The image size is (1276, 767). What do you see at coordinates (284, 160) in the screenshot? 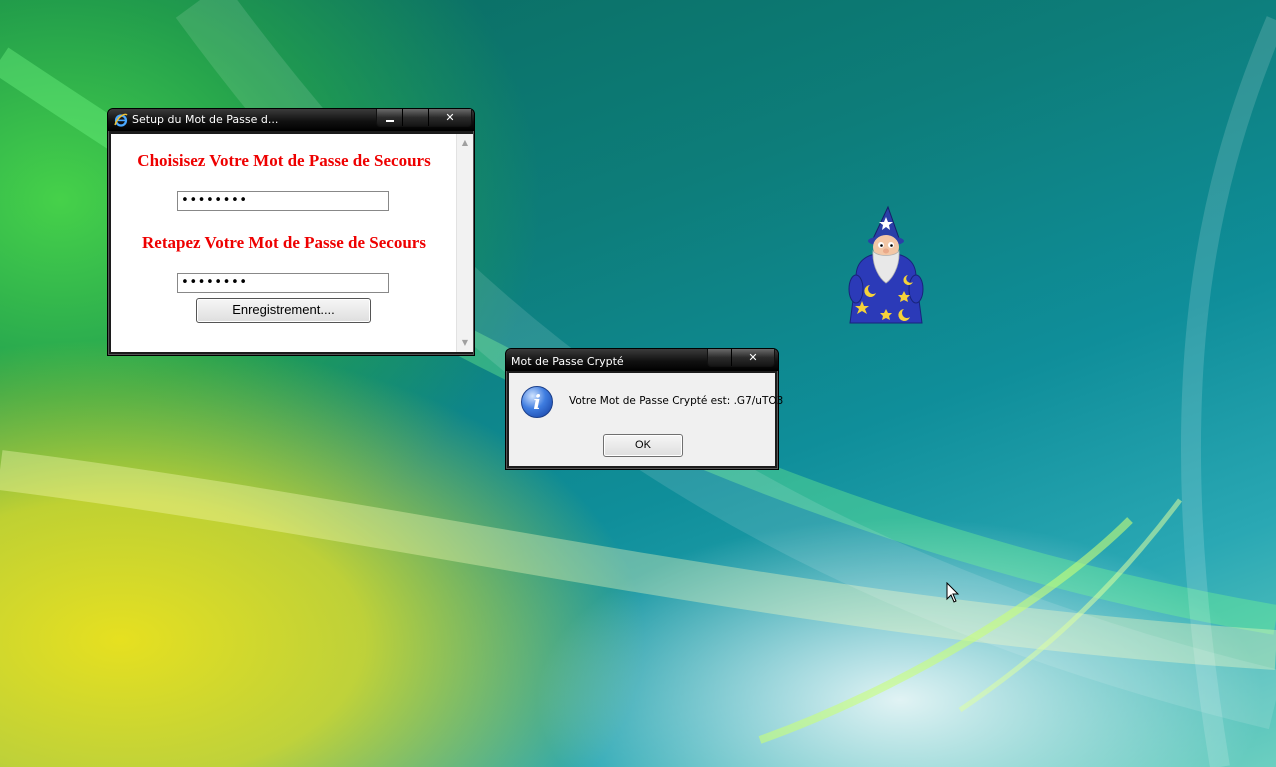
I see `choose-password-heading: Choisisez Votre Mot de Passe de Secours` at bounding box center [284, 160].